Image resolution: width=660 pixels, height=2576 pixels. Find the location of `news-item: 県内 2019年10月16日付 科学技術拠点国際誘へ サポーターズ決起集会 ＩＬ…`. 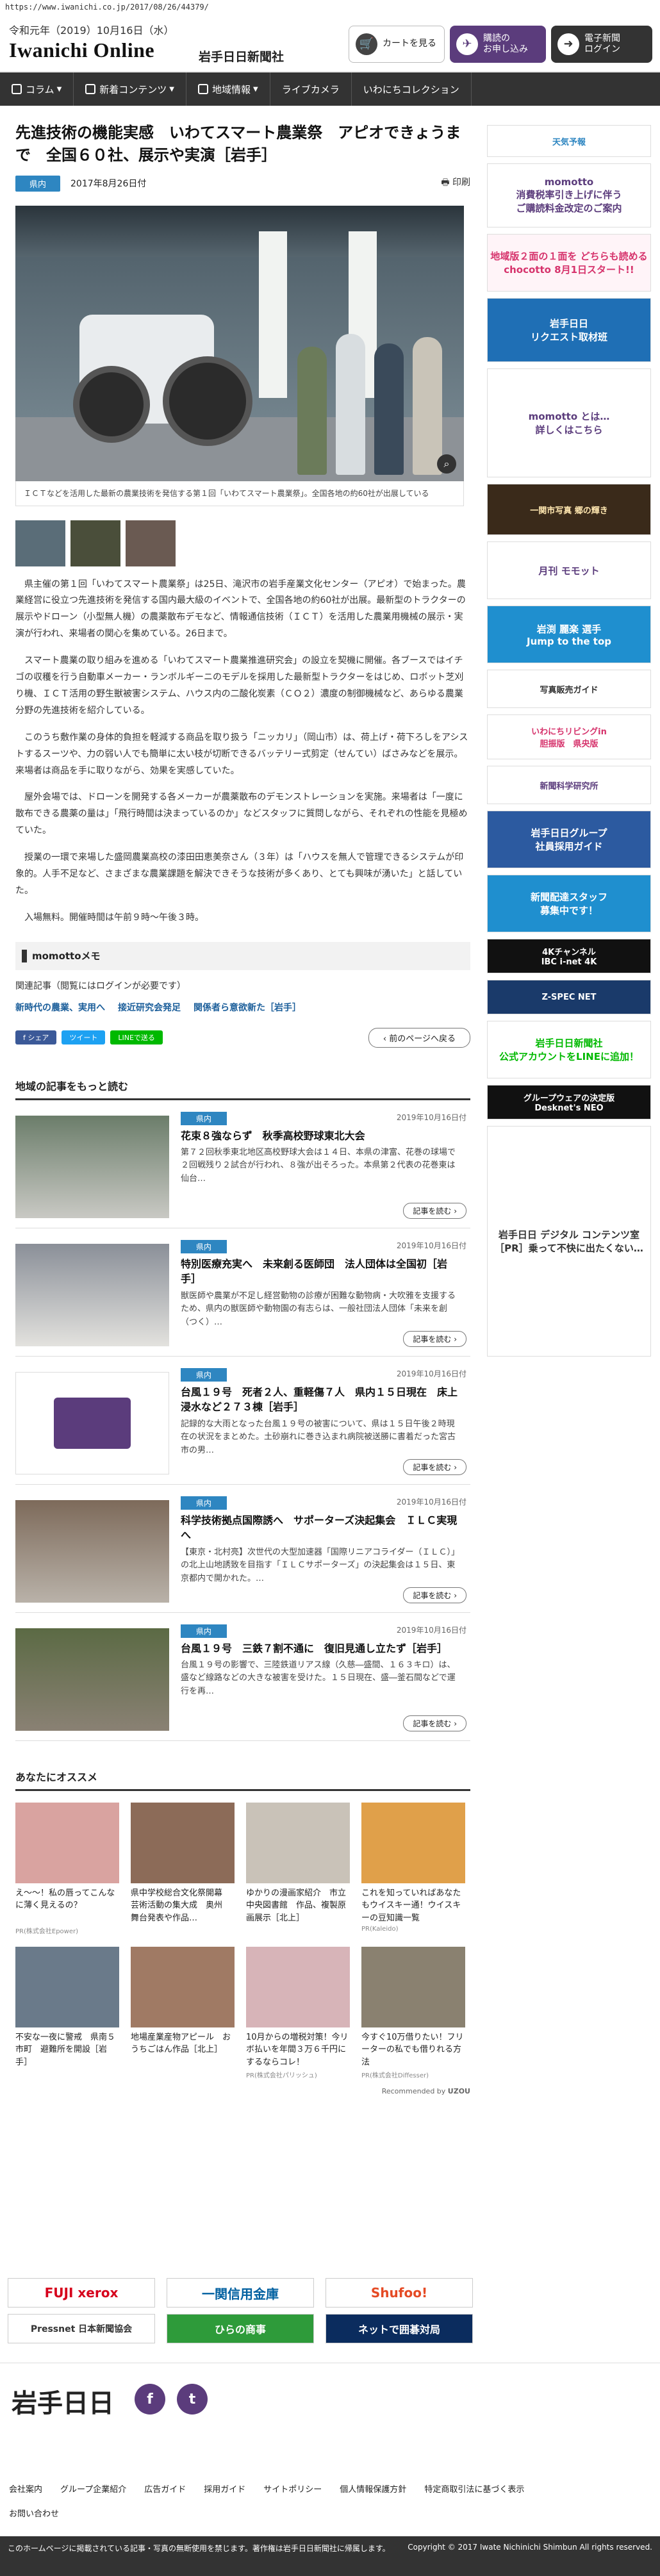

news-item: 県内 2019年10月16日付 科学技術拠点国際誘へ サポーターズ決起集会 ＩＬ… is located at coordinates (242, 1549).